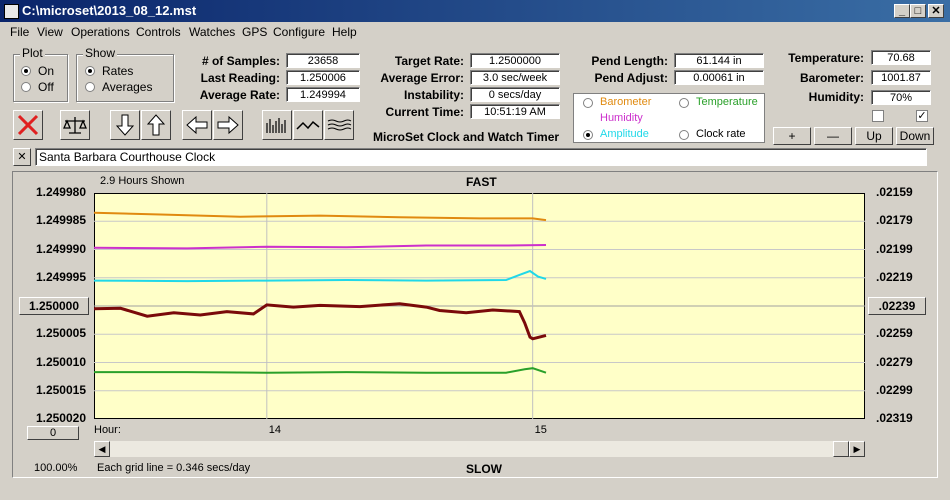 The height and width of the screenshot is (500, 950). Describe the element at coordinates (32, 53) in the screenshot. I see `plot-group-label: Plot` at that location.